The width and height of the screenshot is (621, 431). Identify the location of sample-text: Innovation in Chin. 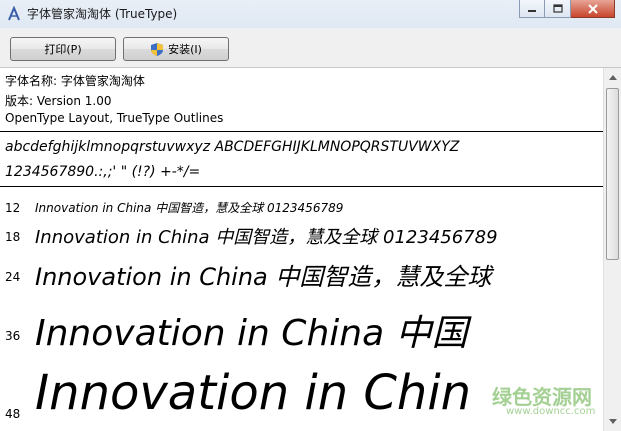
(253, 393).